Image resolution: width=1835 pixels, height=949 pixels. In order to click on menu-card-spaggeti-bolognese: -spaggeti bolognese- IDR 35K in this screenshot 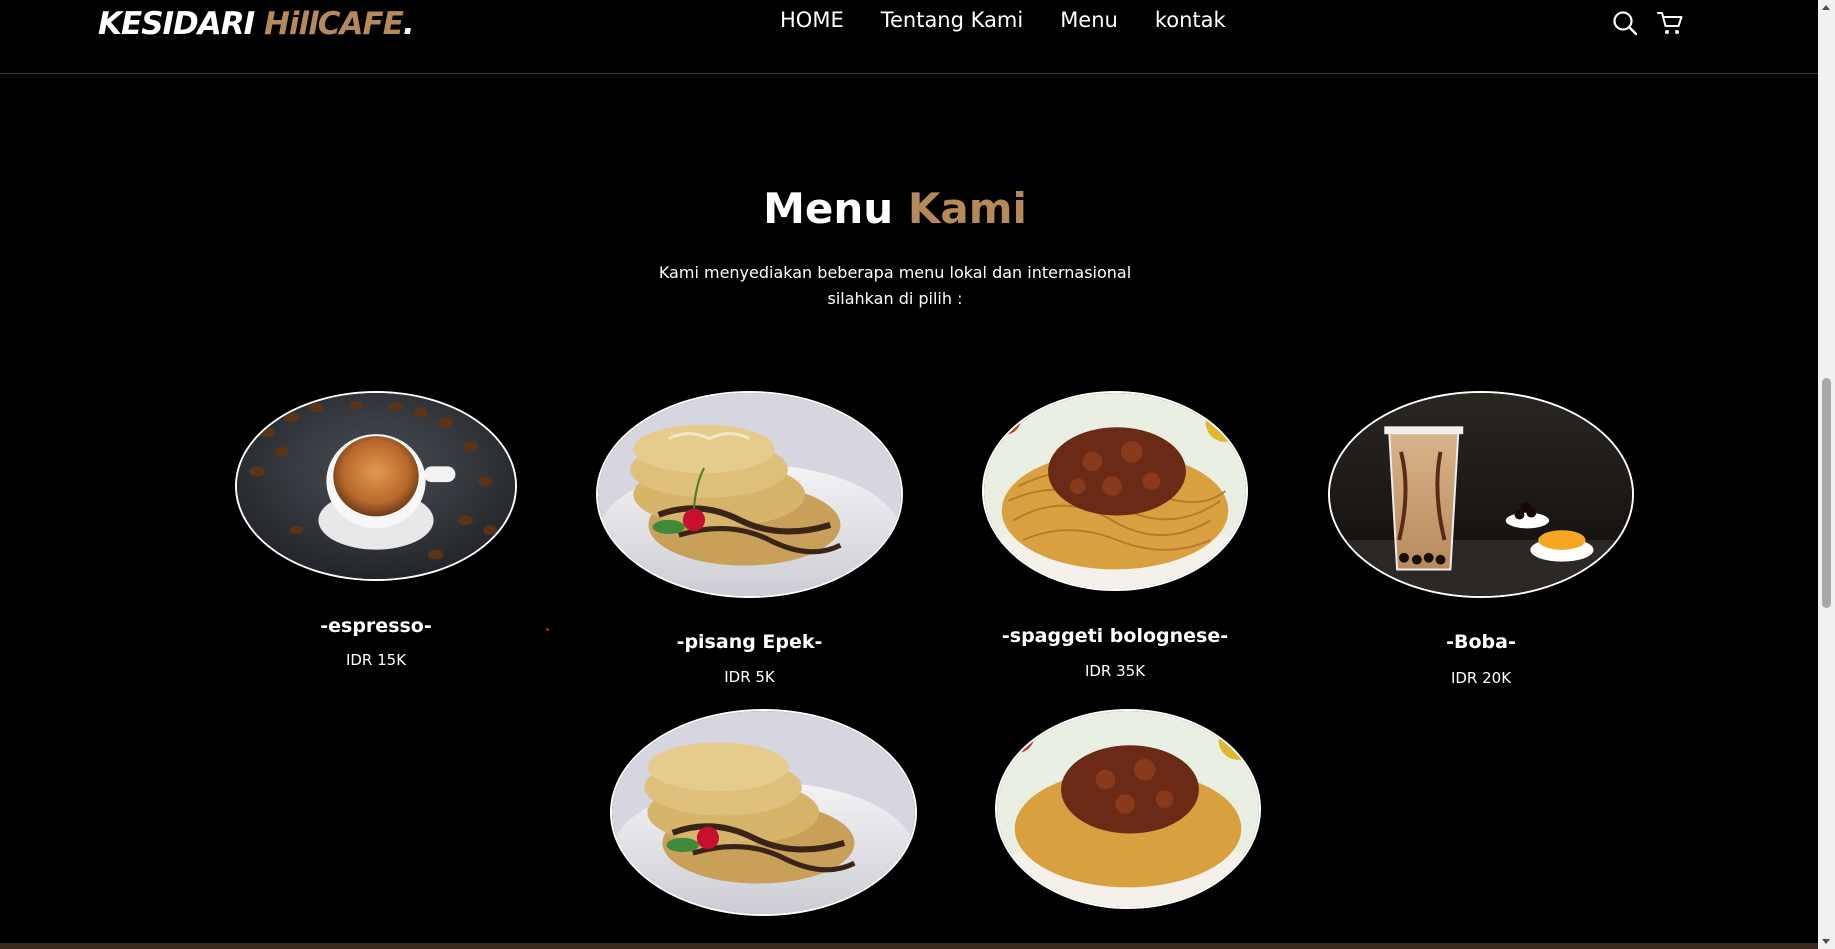, I will do `click(1115, 541)`.